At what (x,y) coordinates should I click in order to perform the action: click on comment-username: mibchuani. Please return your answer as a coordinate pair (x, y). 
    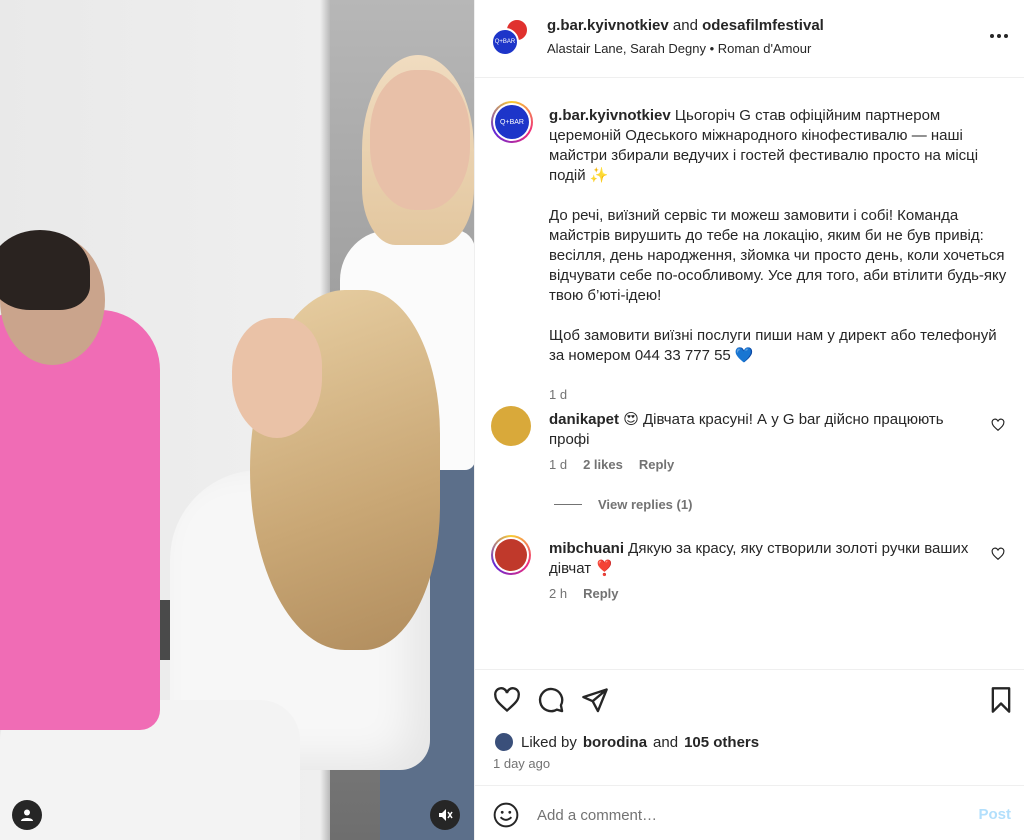
    Looking at the image, I should click on (586, 548).